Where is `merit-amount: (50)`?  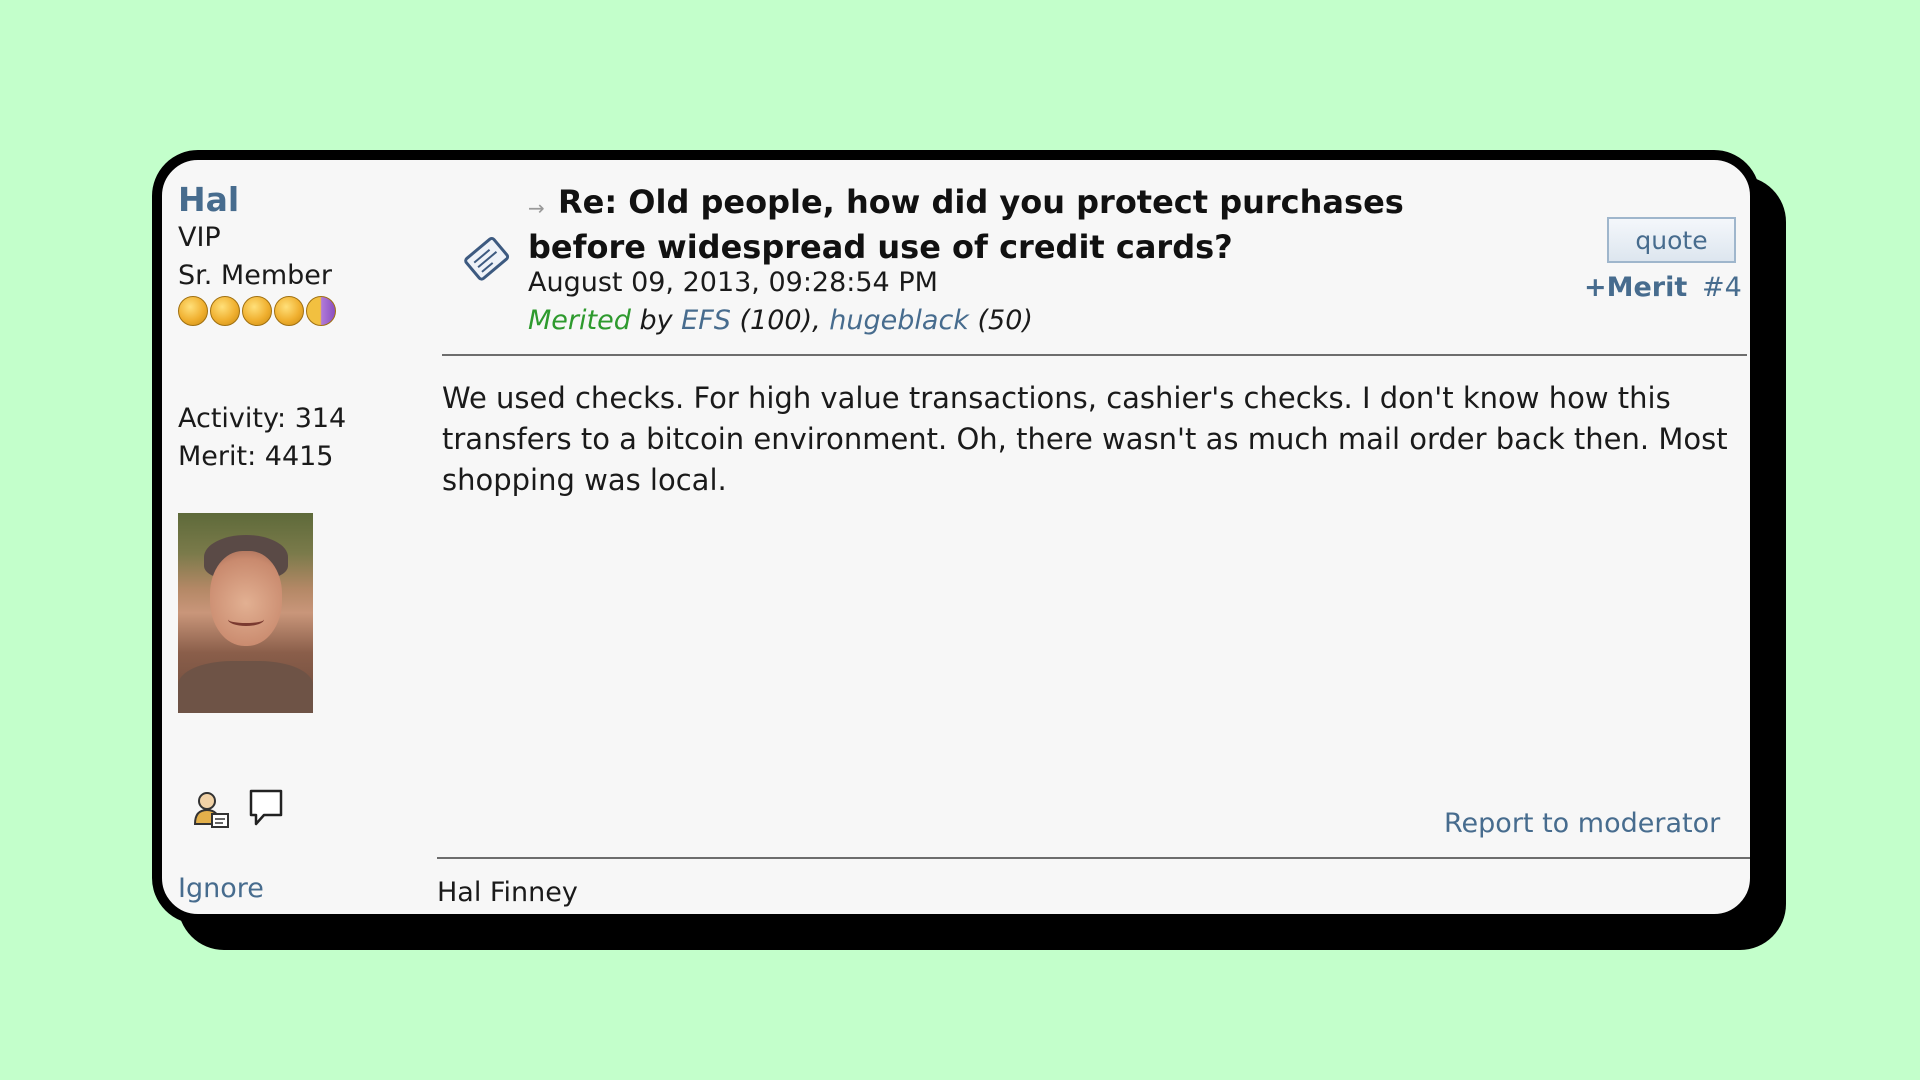
merit-amount: (50) is located at coordinates (1005, 320).